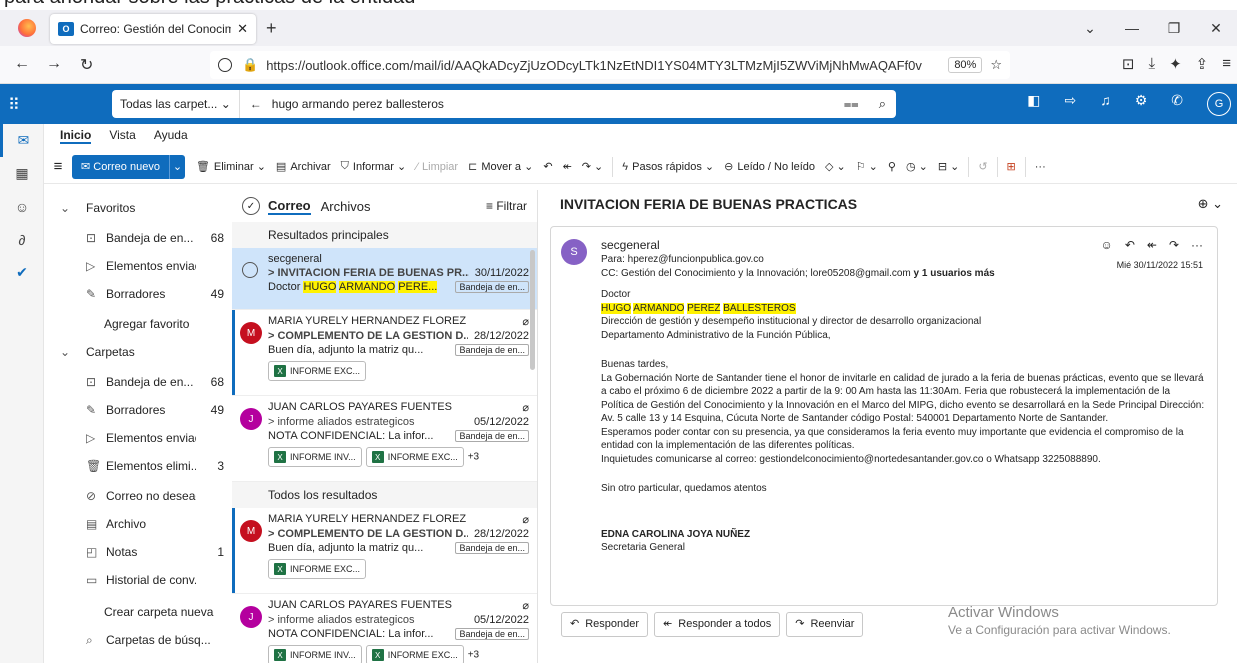  What do you see at coordinates (1040, 167) in the screenshot?
I see `more-options-icon: ···` at bounding box center [1040, 167].